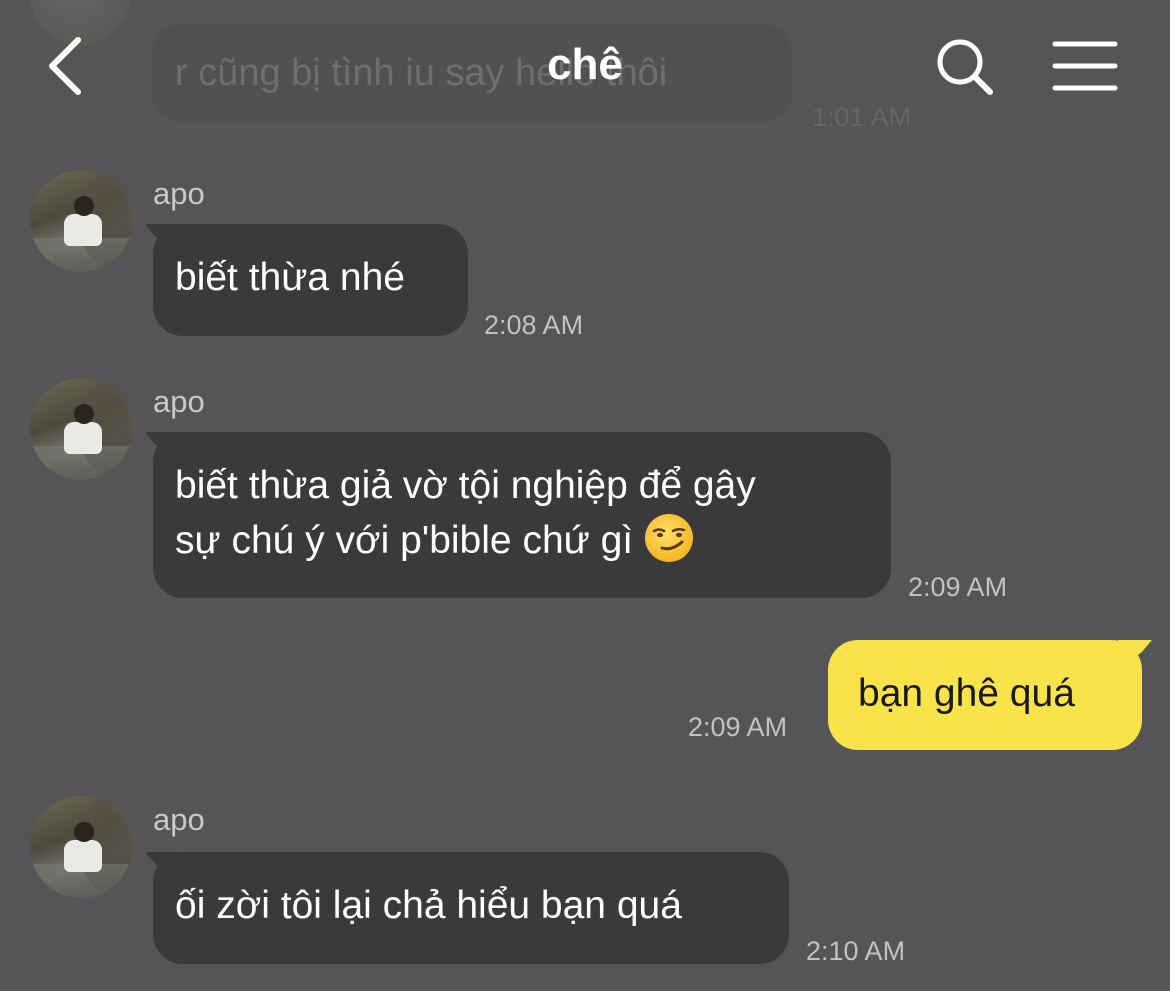 This screenshot has height=991, width=1170. I want to click on chat-header: chê, so click(585, 70).